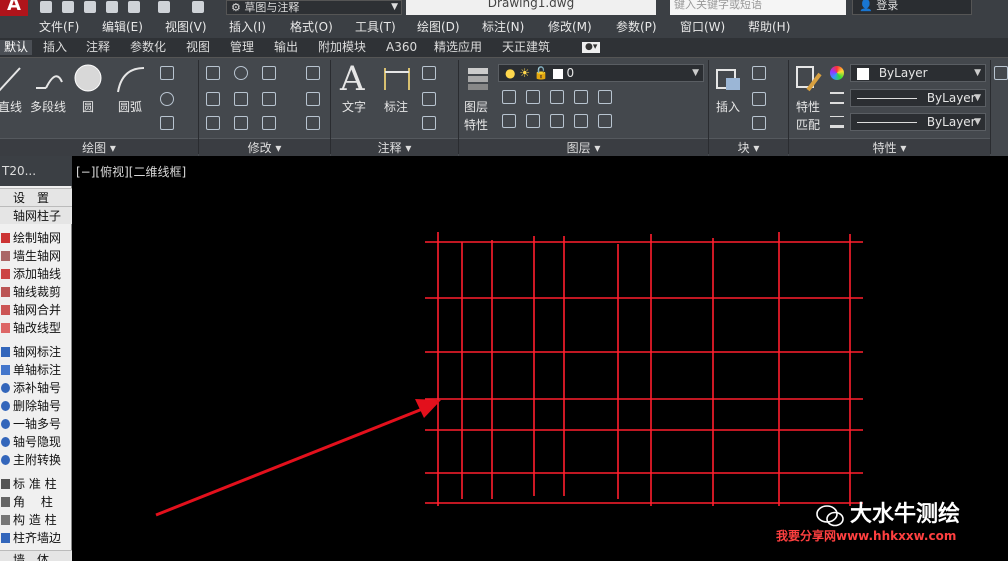 This screenshot has width=1008, height=561. Describe the element at coordinates (605, 121) in the screenshot. I see `layer-current-icon` at that location.